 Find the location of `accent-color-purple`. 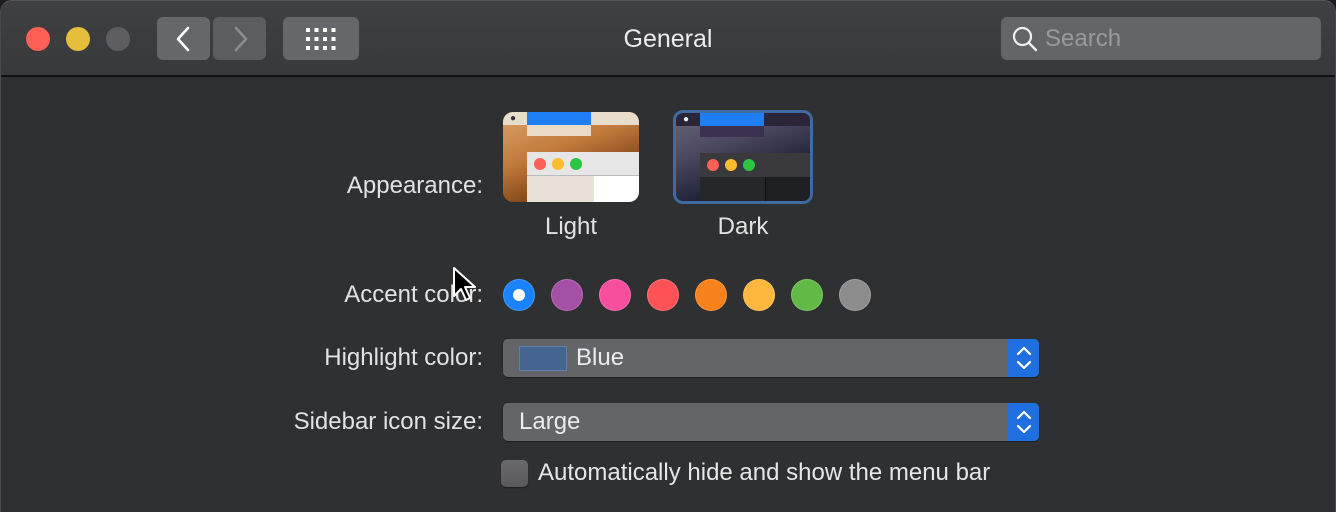

accent-color-purple is located at coordinates (567, 295).